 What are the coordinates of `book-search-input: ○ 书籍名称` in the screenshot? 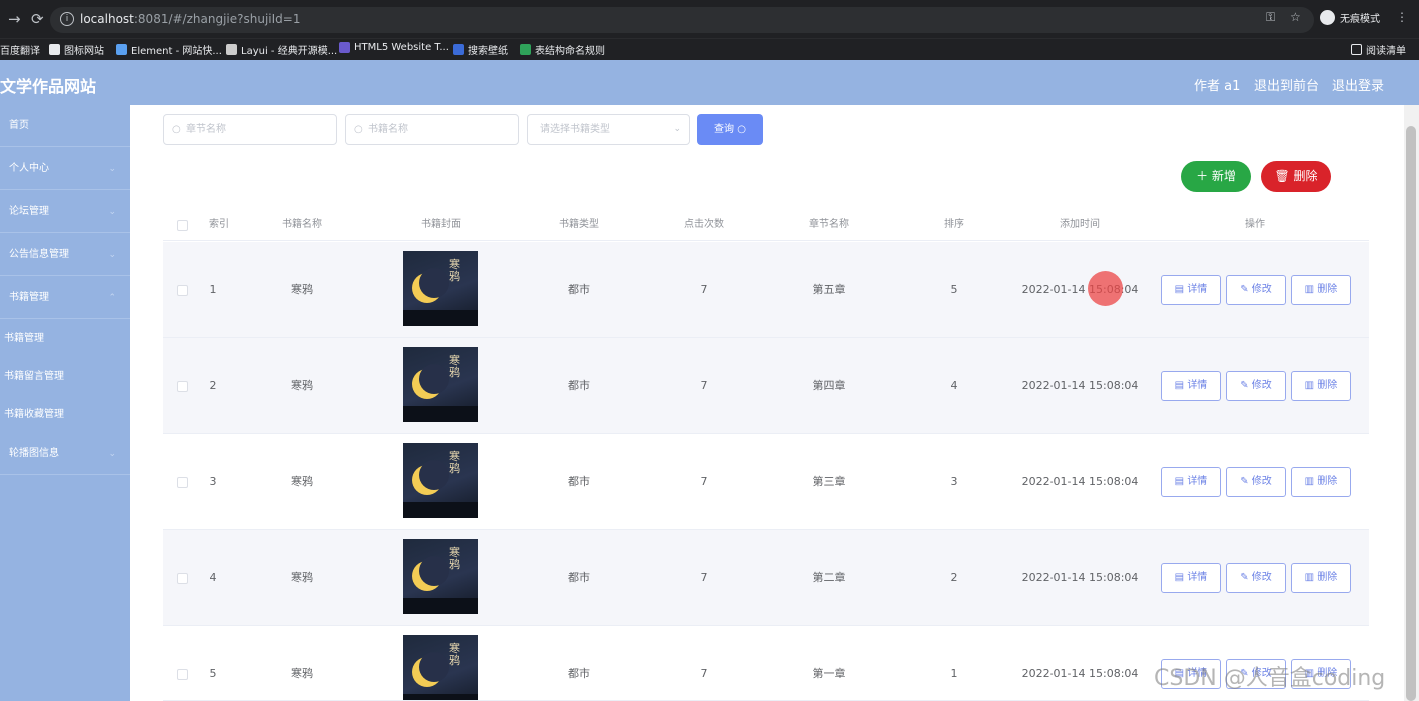 It's located at (432, 129).